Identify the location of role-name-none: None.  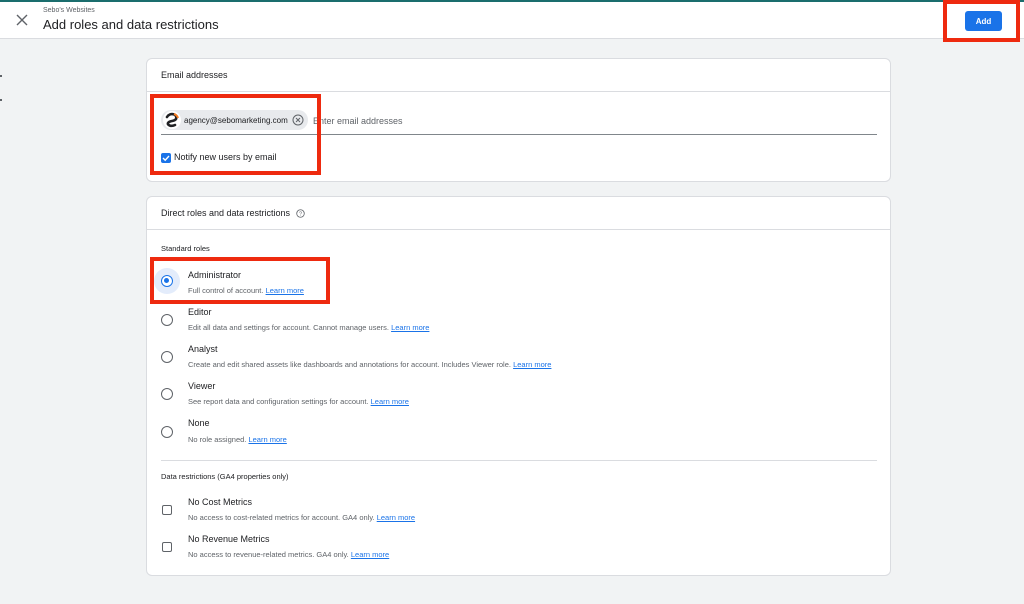
(199, 423).